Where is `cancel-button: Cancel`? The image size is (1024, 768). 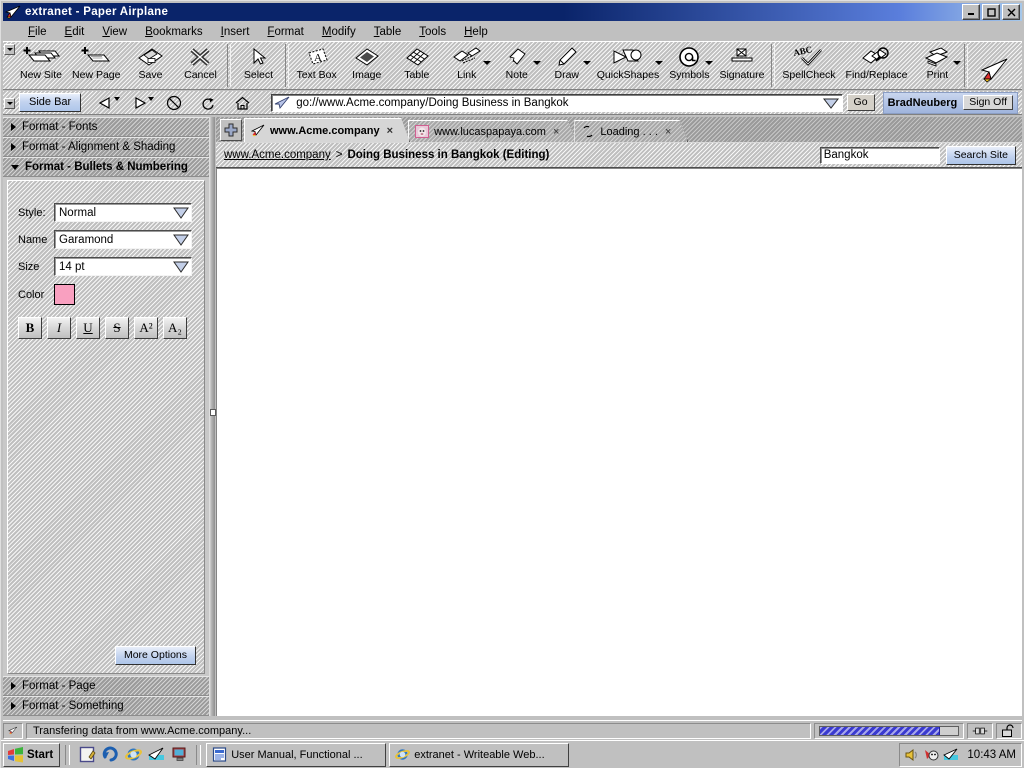
cancel-button: Cancel is located at coordinates (200, 65).